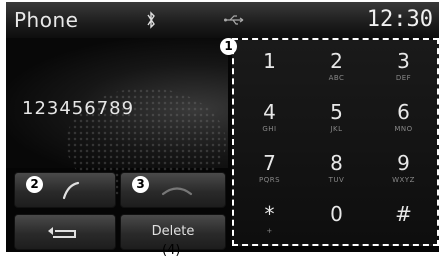 The width and height of the screenshot is (439, 260). Describe the element at coordinates (171, 250) in the screenshot. I see `callout-4: (4)` at that location.